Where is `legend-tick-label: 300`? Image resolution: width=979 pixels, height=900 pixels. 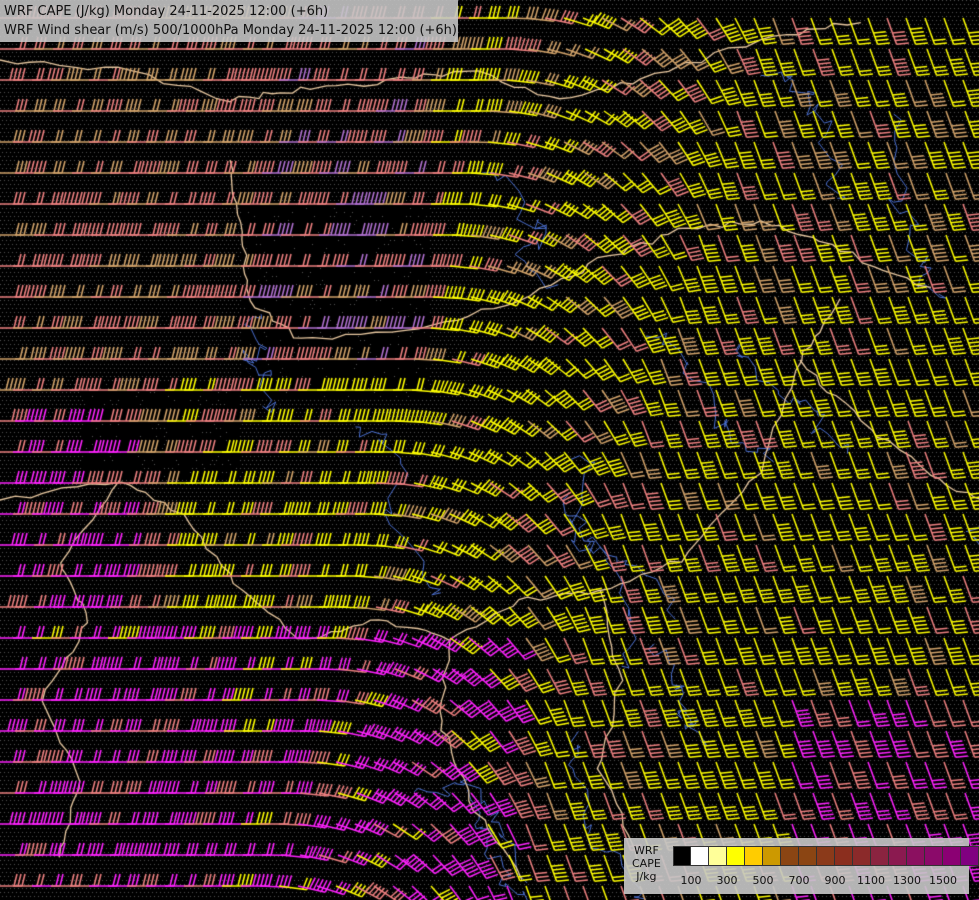 legend-tick-label: 300 is located at coordinates (727, 880).